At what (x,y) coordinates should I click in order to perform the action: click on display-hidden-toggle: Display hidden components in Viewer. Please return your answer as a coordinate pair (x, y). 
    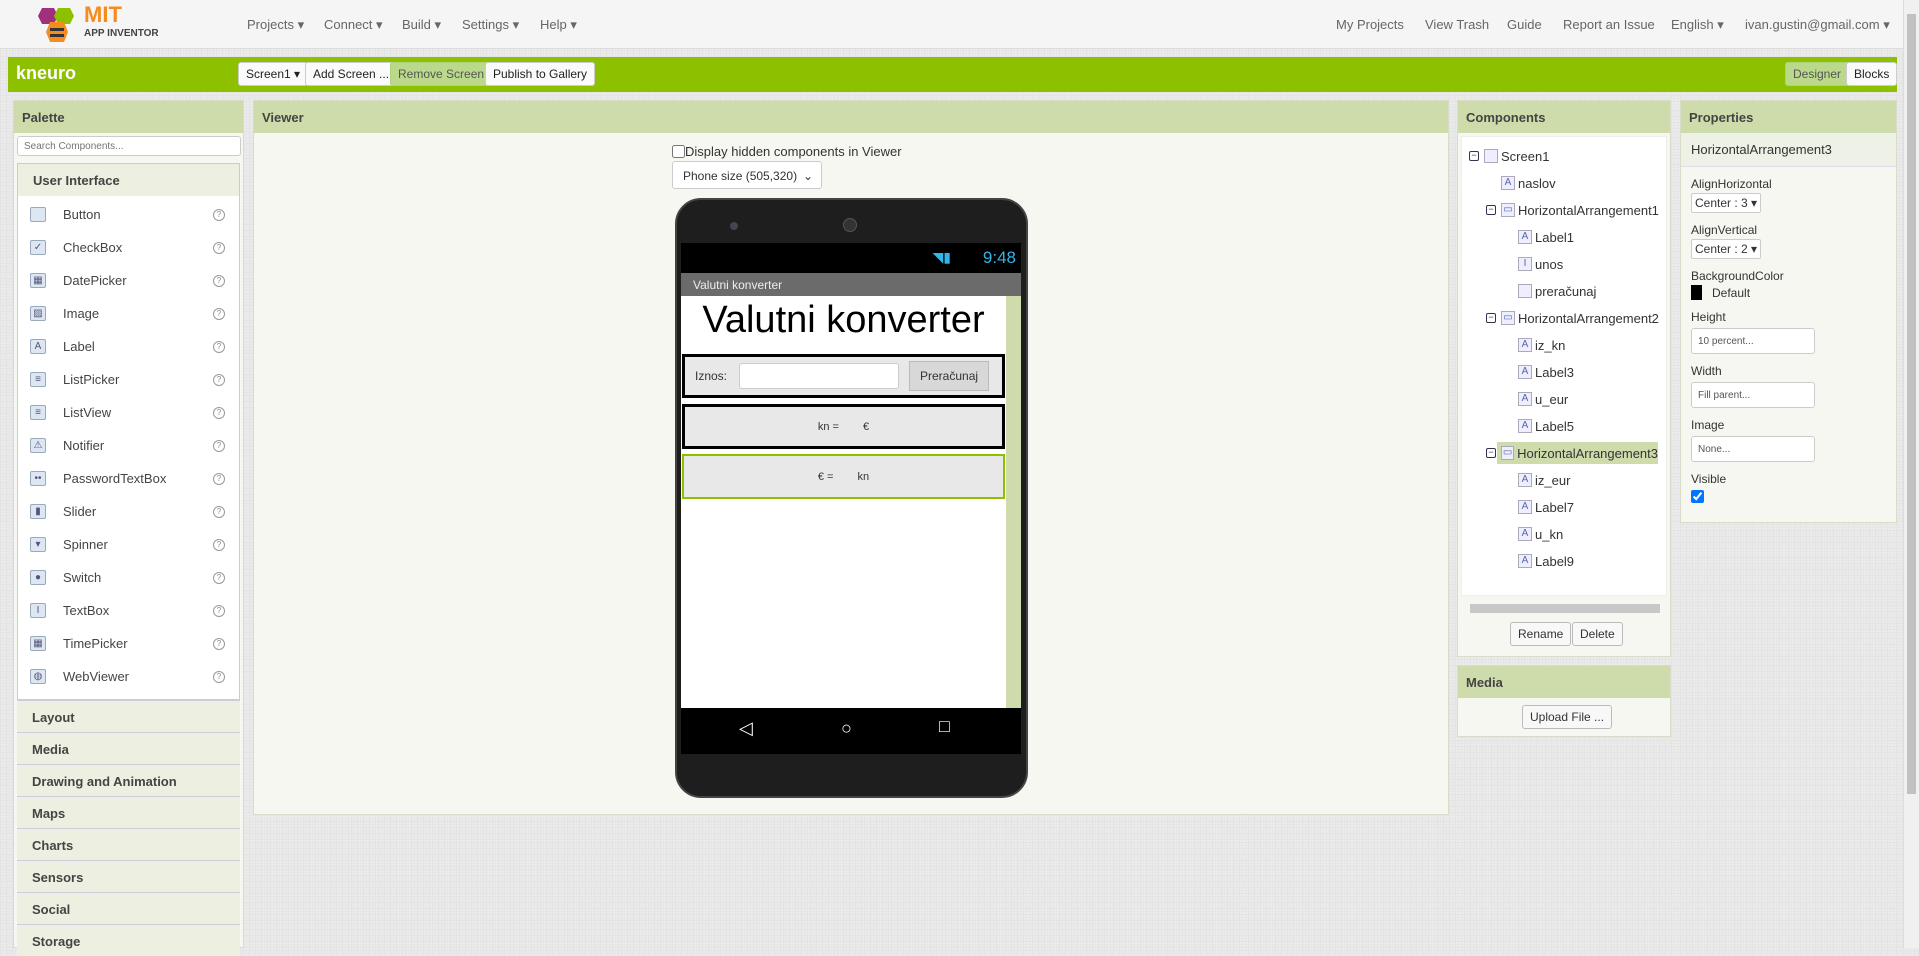
    Looking at the image, I should click on (787, 151).